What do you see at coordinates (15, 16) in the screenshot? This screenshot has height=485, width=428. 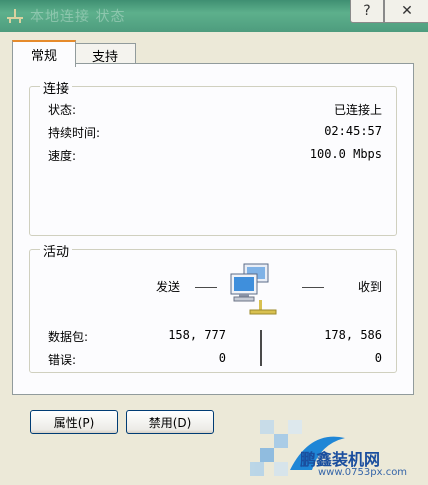 I see `network-connection-icon` at bounding box center [15, 16].